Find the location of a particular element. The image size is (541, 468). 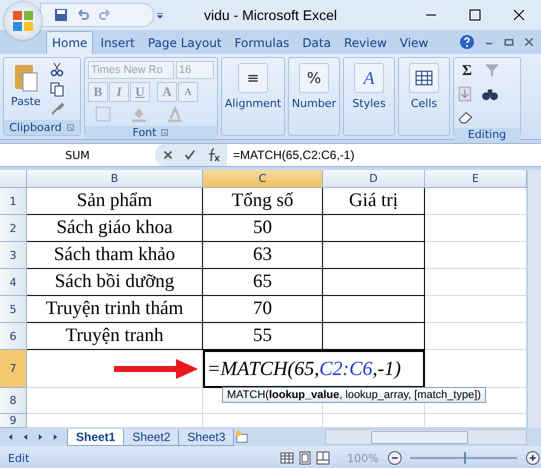

function-tooltip: MATCH(lookup_value, lookup_array, [match_type]) is located at coordinates (354, 395).